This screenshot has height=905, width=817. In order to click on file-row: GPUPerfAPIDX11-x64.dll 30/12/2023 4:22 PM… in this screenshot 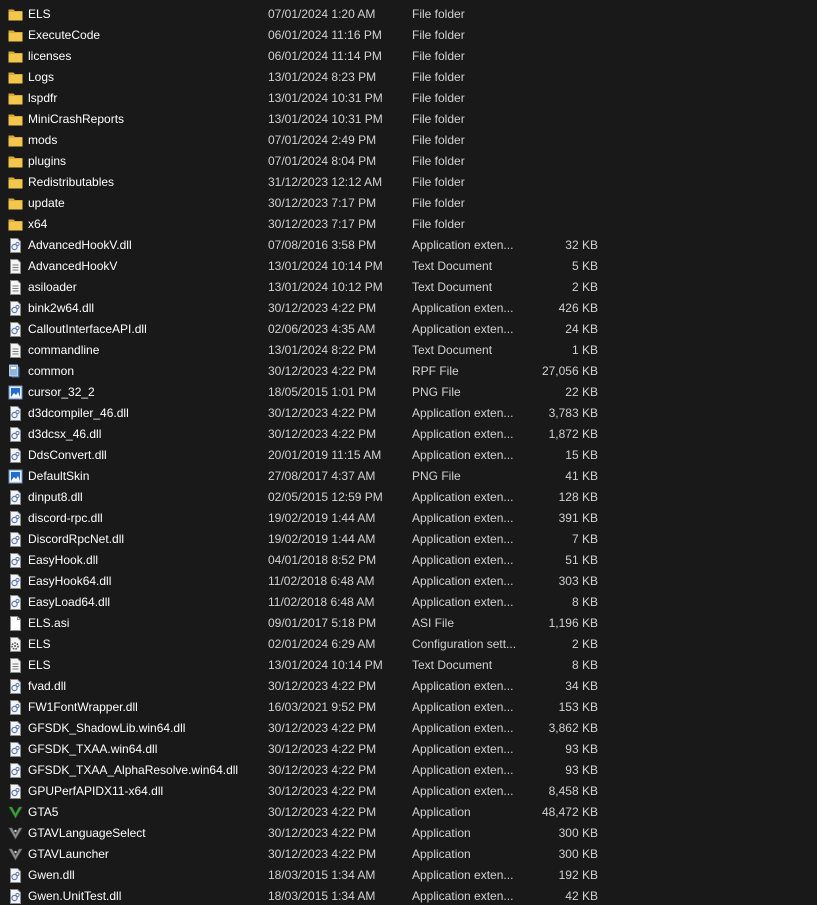, I will do `click(408, 791)`.